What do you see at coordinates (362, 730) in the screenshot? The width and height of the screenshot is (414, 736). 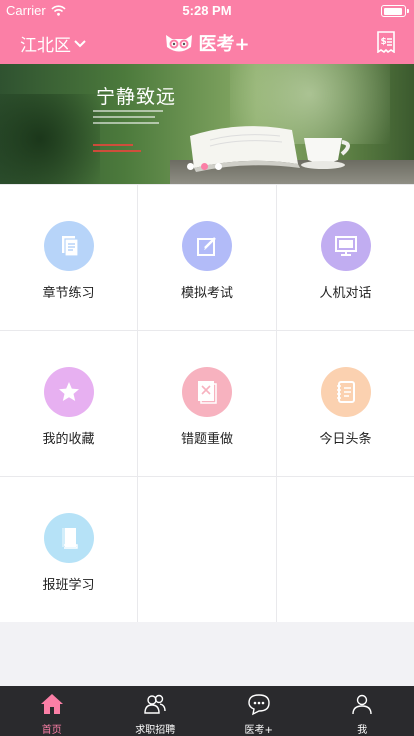 I see `tab-label: 我` at bounding box center [362, 730].